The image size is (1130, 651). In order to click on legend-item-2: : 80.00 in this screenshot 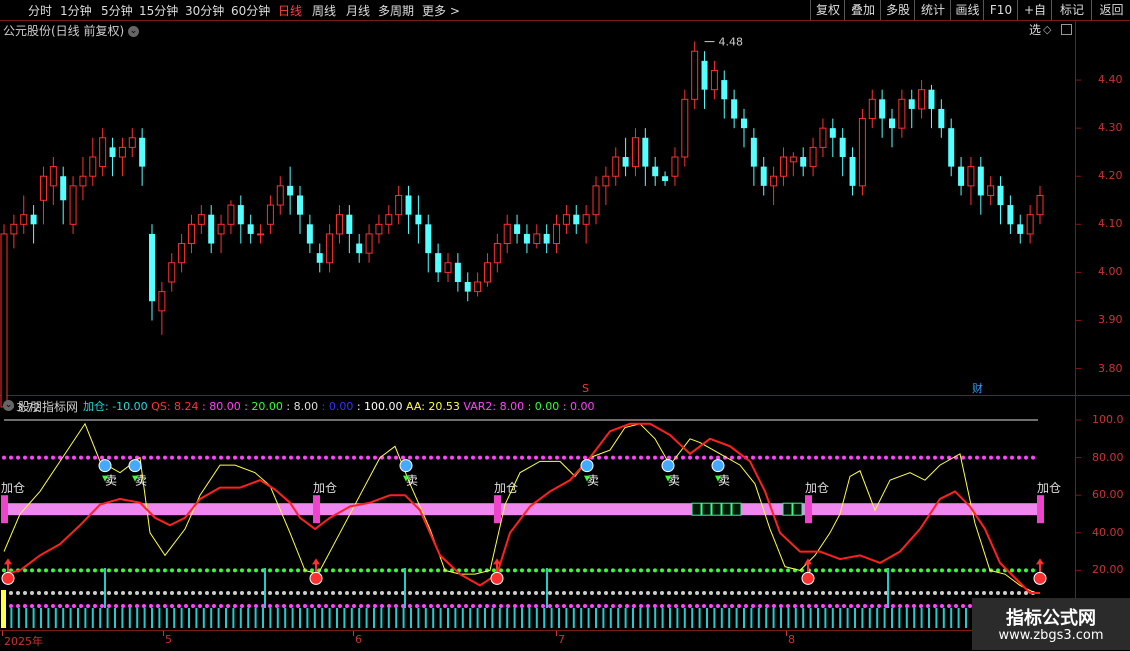, I will do `click(223, 406)`.